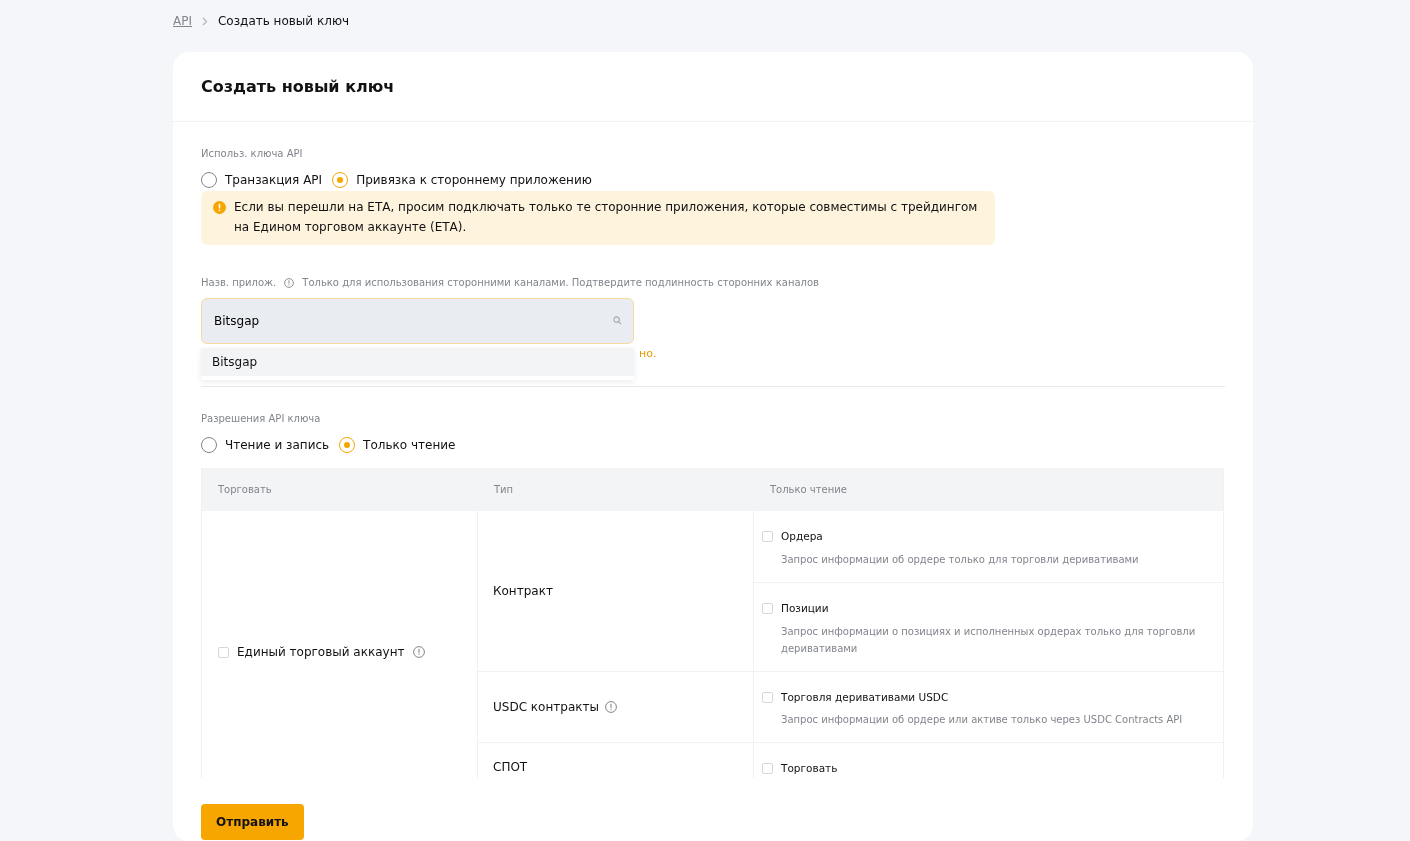  I want to click on dropdown-item: Bitsgap, so click(417, 362).